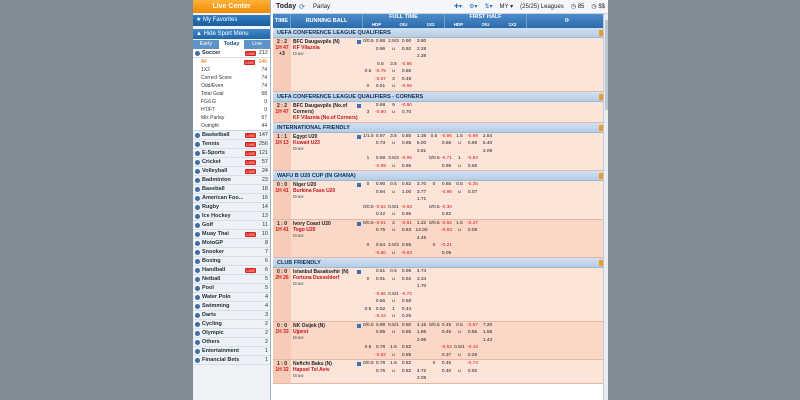 The height and width of the screenshot is (400, 800). I want to click on leagues-select: (25/25) Leagues, so click(542, 7).